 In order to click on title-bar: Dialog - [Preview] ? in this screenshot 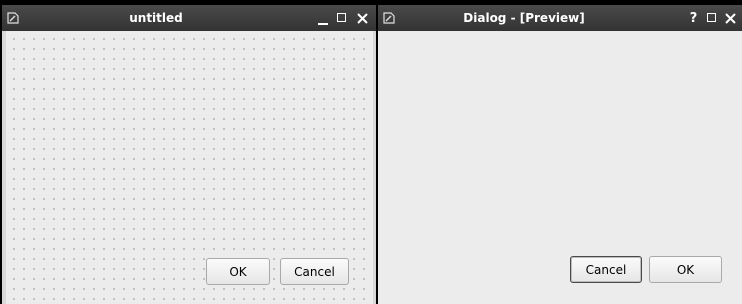, I will do `click(560, 18)`.